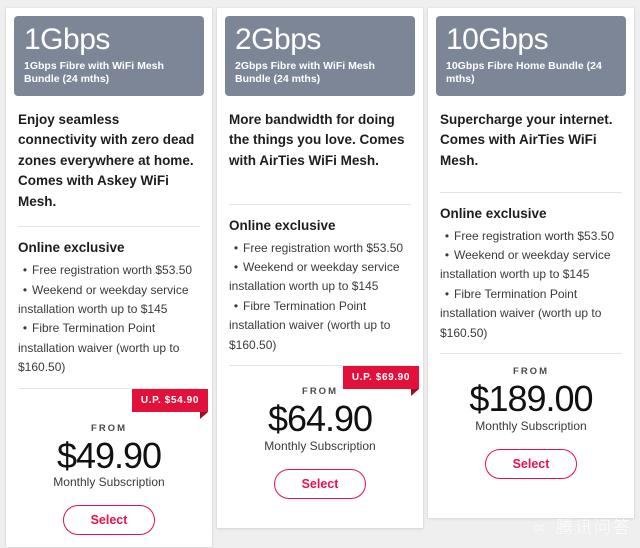 The width and height of the screenshot is (640, 548). I want to click on plan-price: $49.90, so click(109, 455).